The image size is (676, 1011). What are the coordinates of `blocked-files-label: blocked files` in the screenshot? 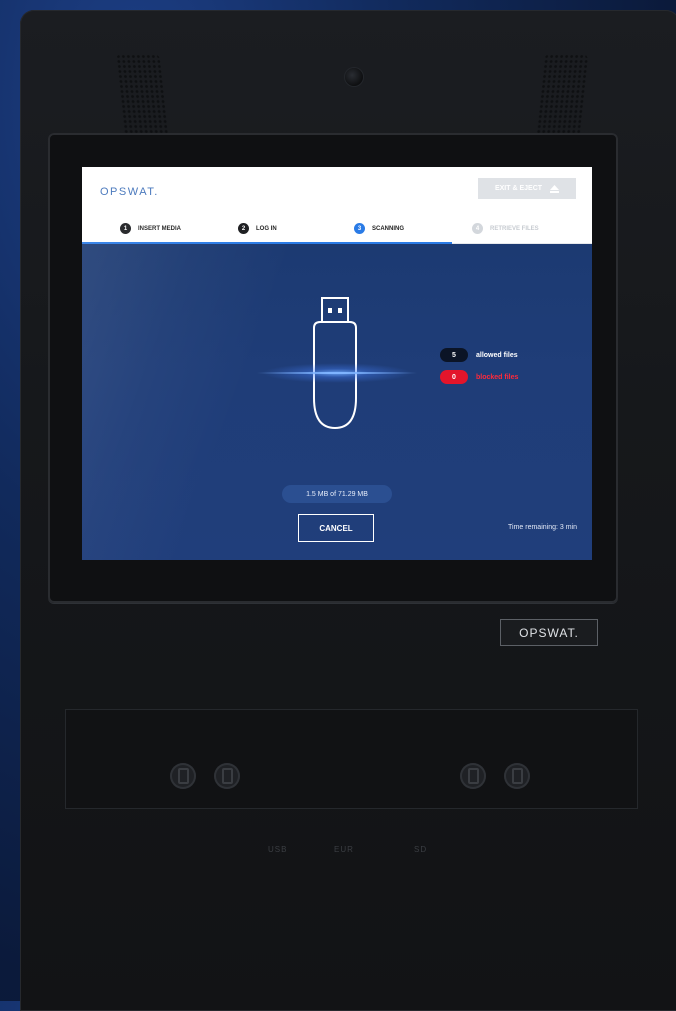 It's located at (497, 377).